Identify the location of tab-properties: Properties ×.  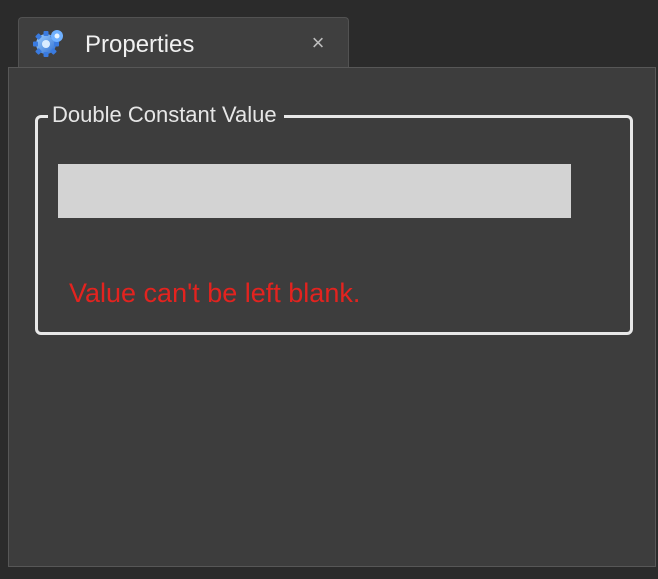
(183, 43).